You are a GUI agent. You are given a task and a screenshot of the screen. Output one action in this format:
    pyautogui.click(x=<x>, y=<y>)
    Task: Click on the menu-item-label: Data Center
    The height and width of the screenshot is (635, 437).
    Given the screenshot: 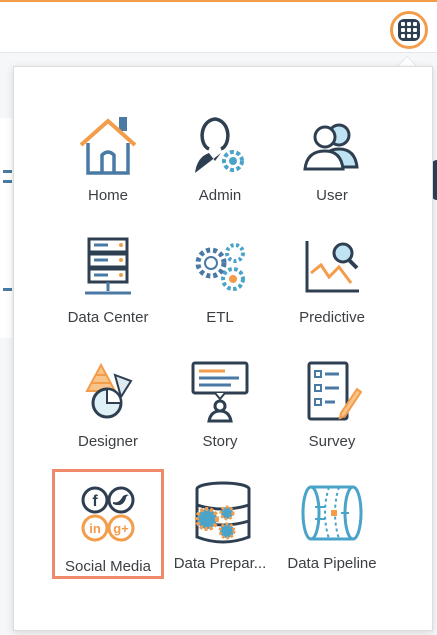 What is the action you would take?
    pyautogui.click(x=108, y=317)
    